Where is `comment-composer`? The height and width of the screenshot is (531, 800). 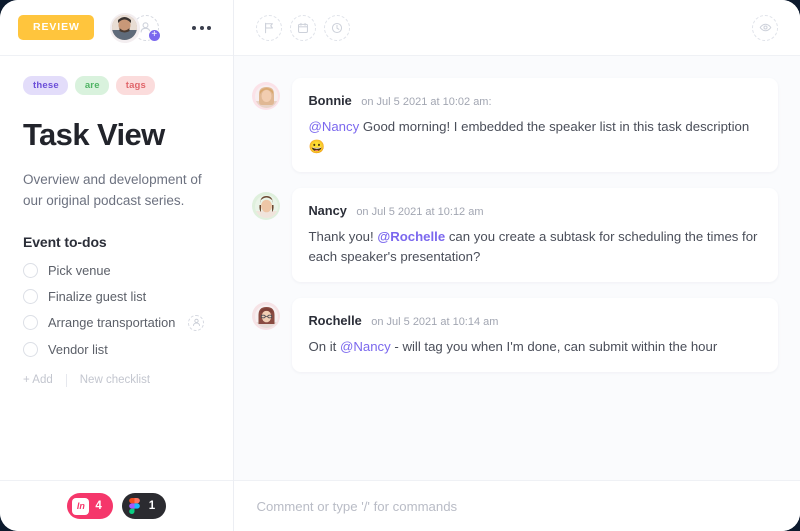
comment-composer is located at coordinates (517, 505).